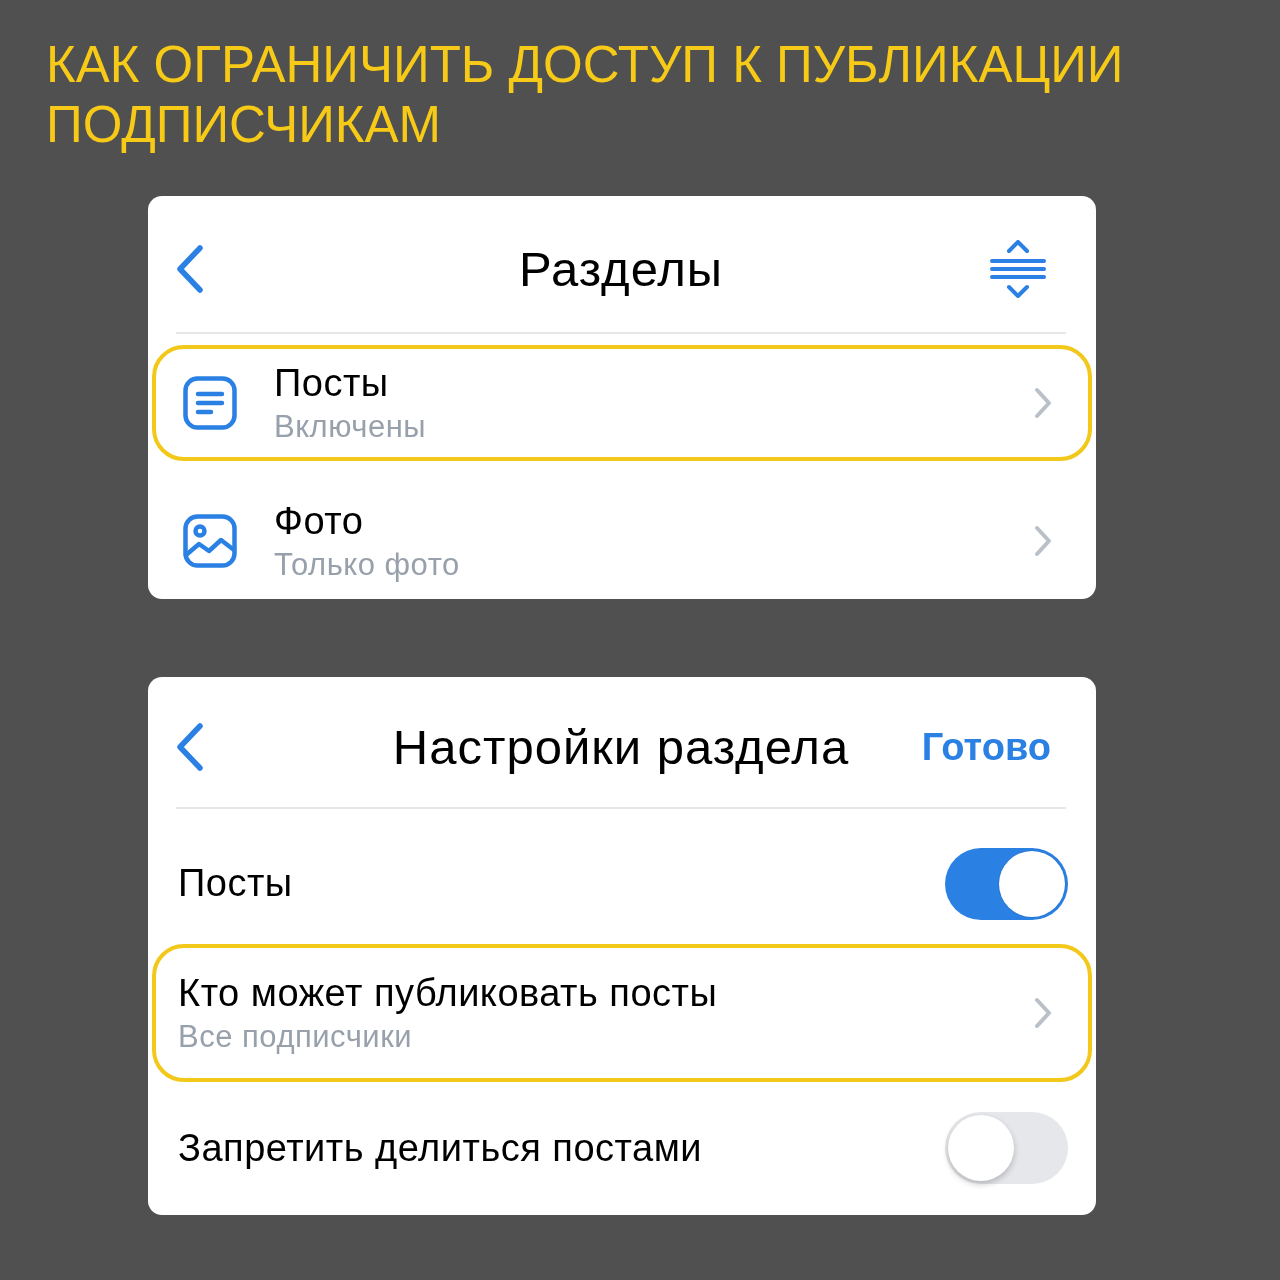  Describe the element at coordinates (585, 95) in the screenshot. I see `page-heading: КАК ОГРАНИЧИТЬ ДОСТУП К ПУБЛИКАЦИИ ПОДПИСЧИКАМ` at that location.